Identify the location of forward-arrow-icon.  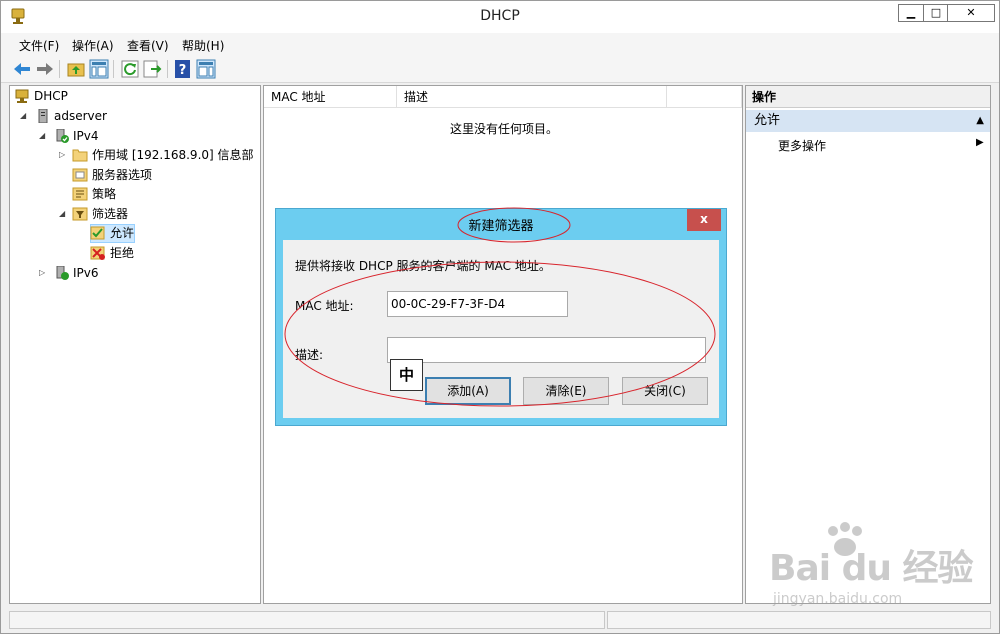
(45, 69).